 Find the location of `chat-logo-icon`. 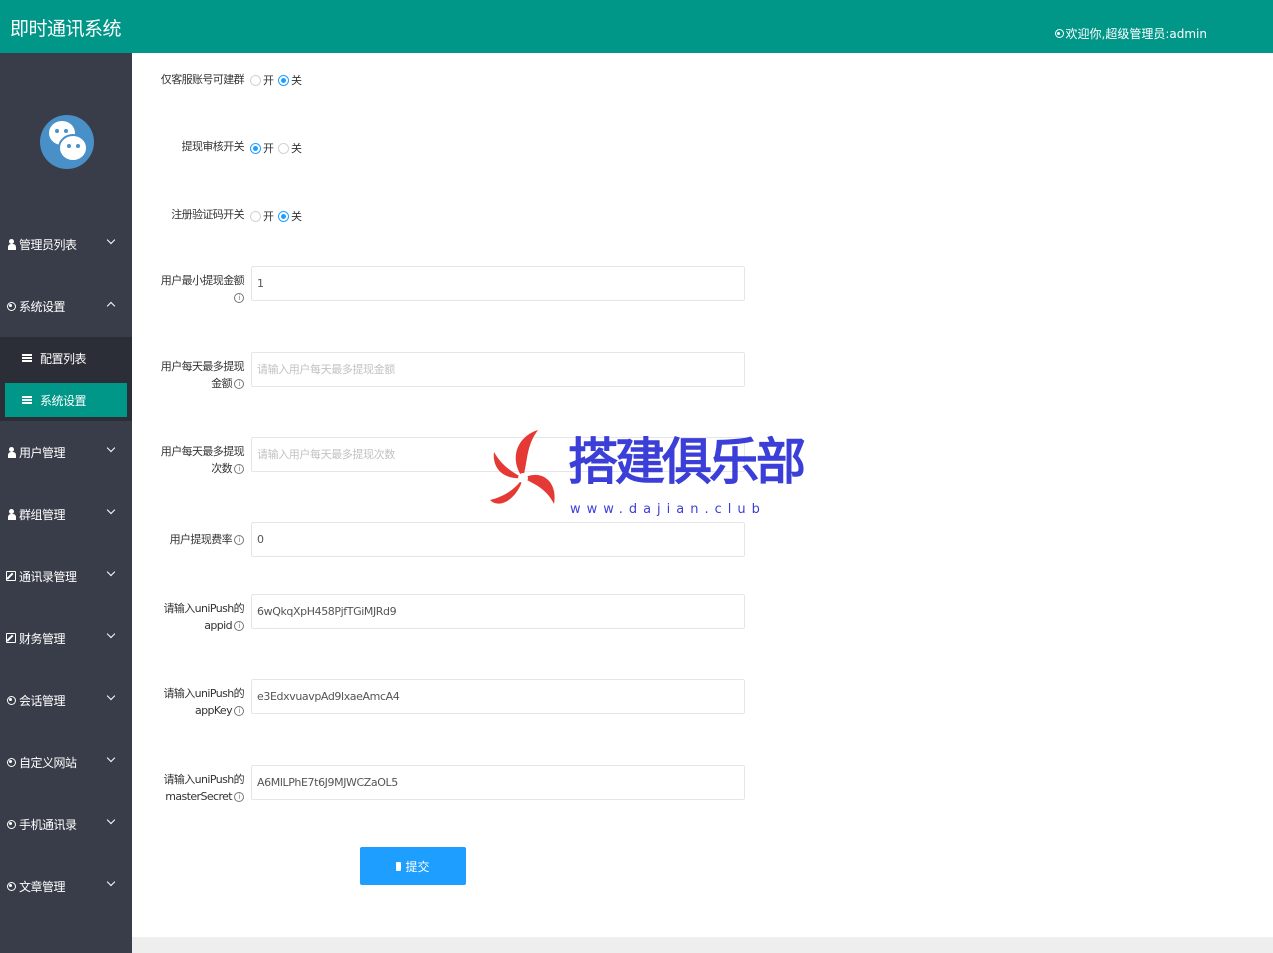

chat-logo-icon is located at coordinates (67, 142).